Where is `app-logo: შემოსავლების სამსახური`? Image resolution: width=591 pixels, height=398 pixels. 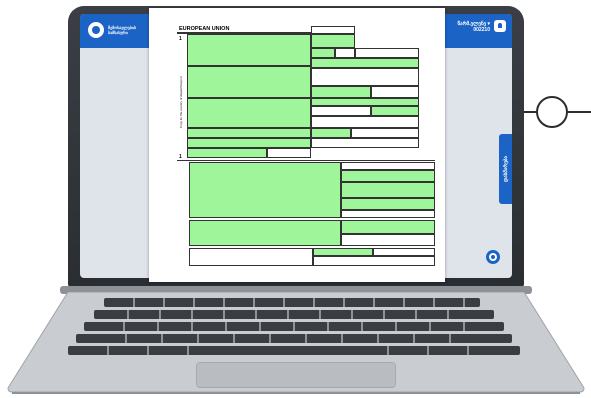 app-logo: შემოსავლების სამსახური is located at coordinates (112, 30).